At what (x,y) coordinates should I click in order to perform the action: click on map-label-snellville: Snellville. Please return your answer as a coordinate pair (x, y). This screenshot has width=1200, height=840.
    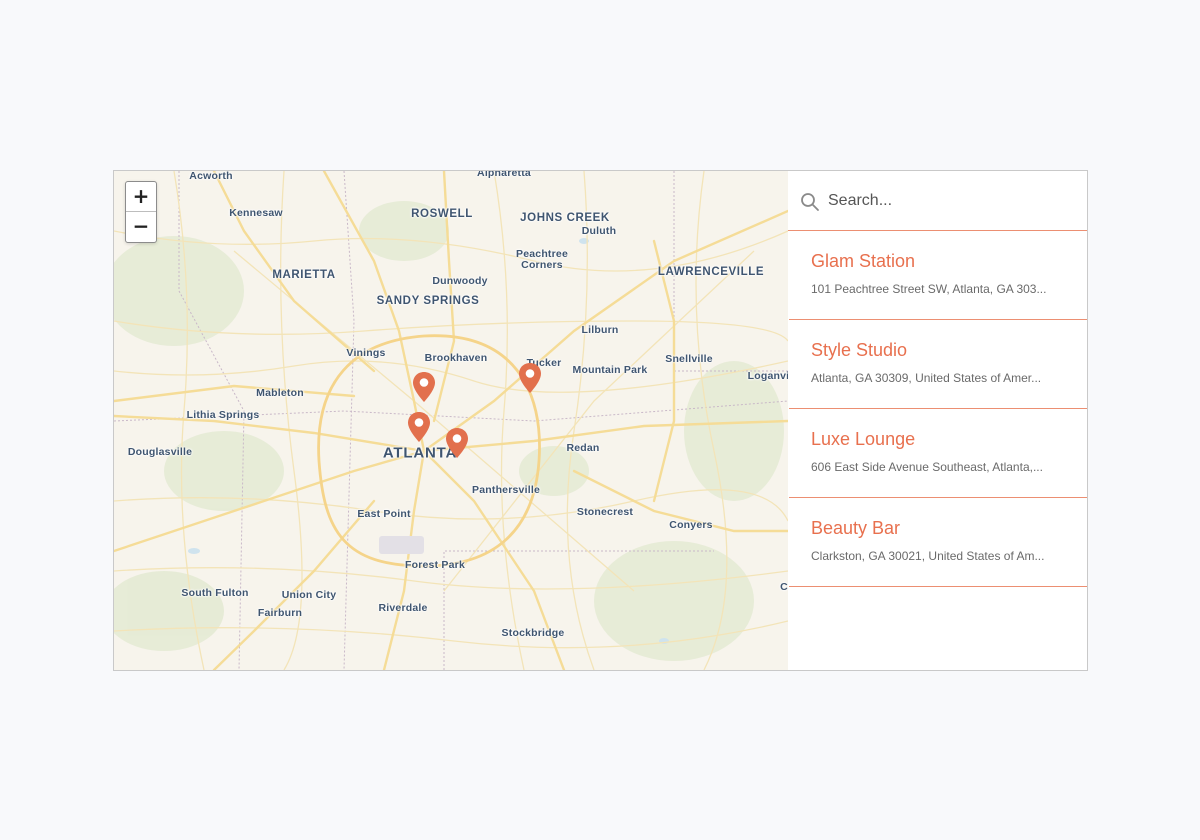
    Looking at the image, I should click on (689, 359).